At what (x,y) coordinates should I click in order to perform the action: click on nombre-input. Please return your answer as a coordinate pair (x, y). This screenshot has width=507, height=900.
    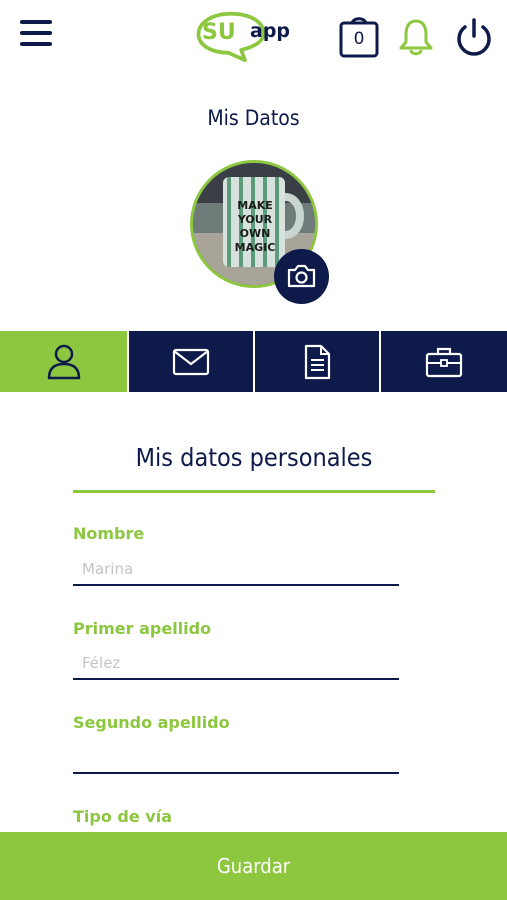
    Looking at the image, I should click on (236, 570).